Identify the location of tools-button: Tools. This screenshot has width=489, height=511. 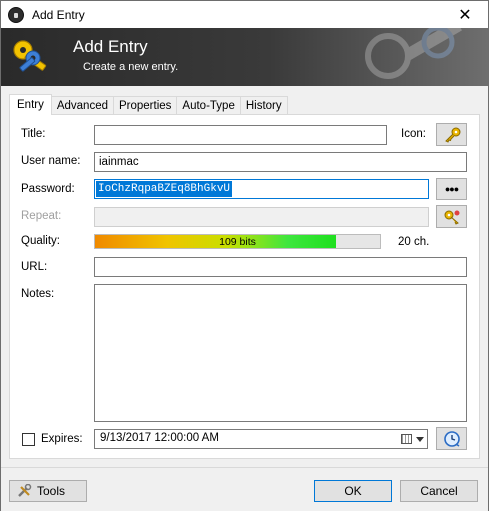
(48, 491).